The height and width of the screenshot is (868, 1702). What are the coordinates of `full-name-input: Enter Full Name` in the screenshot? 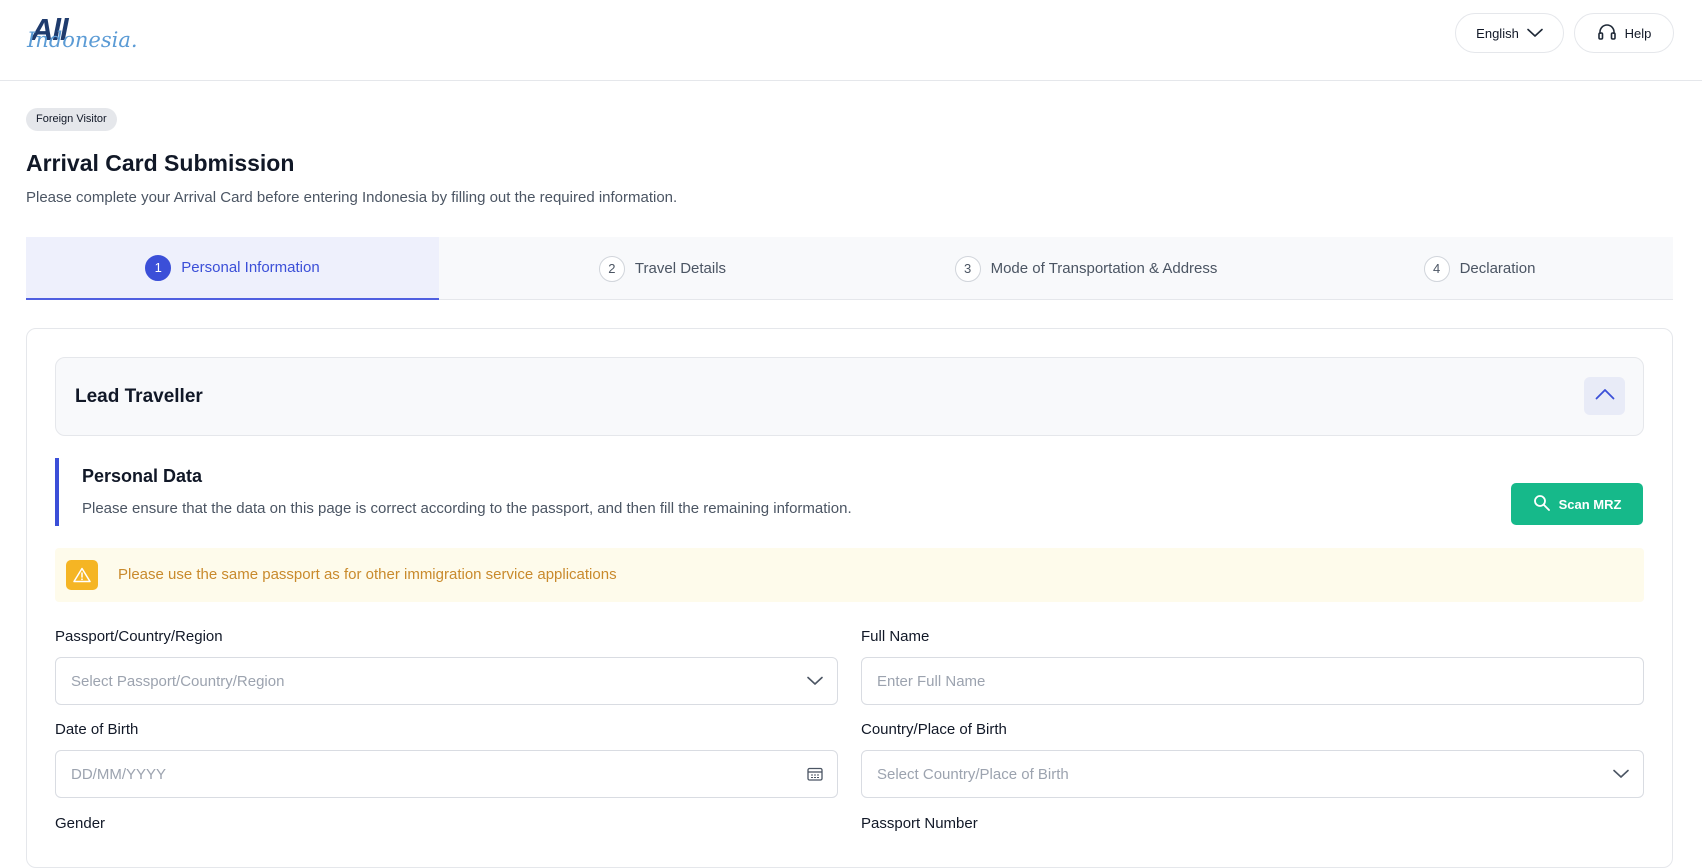 It's located at (1252, 681).